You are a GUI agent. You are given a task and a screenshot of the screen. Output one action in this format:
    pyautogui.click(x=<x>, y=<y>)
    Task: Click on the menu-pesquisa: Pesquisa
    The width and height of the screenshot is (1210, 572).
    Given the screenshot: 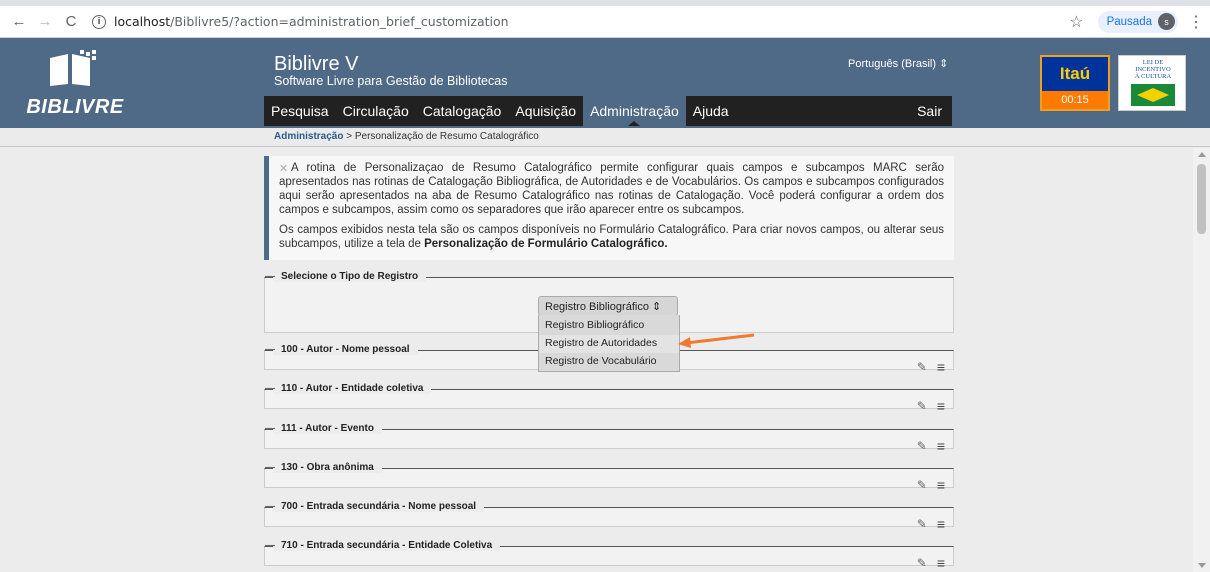 What is the action you would take?
    pyautogui.click(x=300, y=111)
    